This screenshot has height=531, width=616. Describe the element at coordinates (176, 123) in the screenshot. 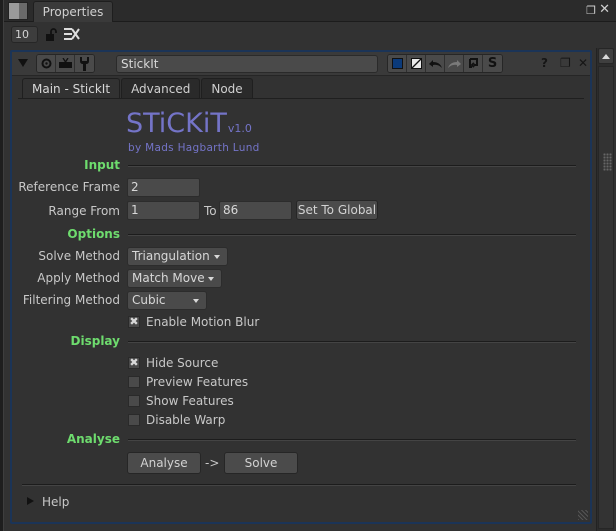

I see `logo-title: STiCKiT` at that location.